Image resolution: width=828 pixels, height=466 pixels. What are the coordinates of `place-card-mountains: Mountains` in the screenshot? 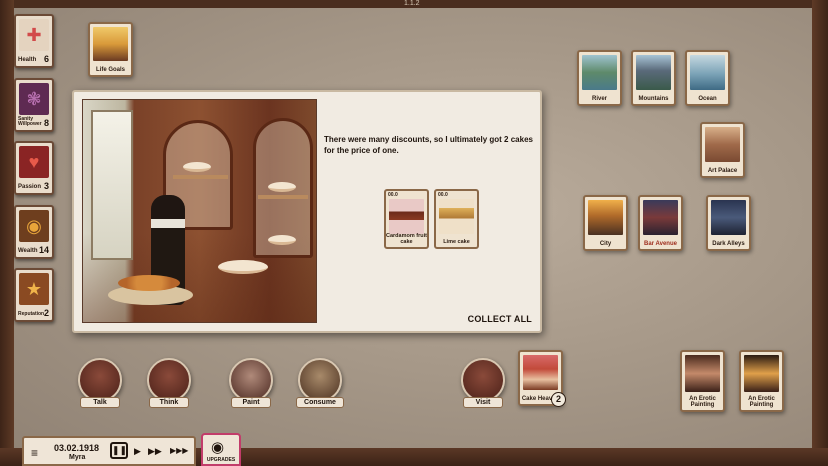 It's located at (653, 78).